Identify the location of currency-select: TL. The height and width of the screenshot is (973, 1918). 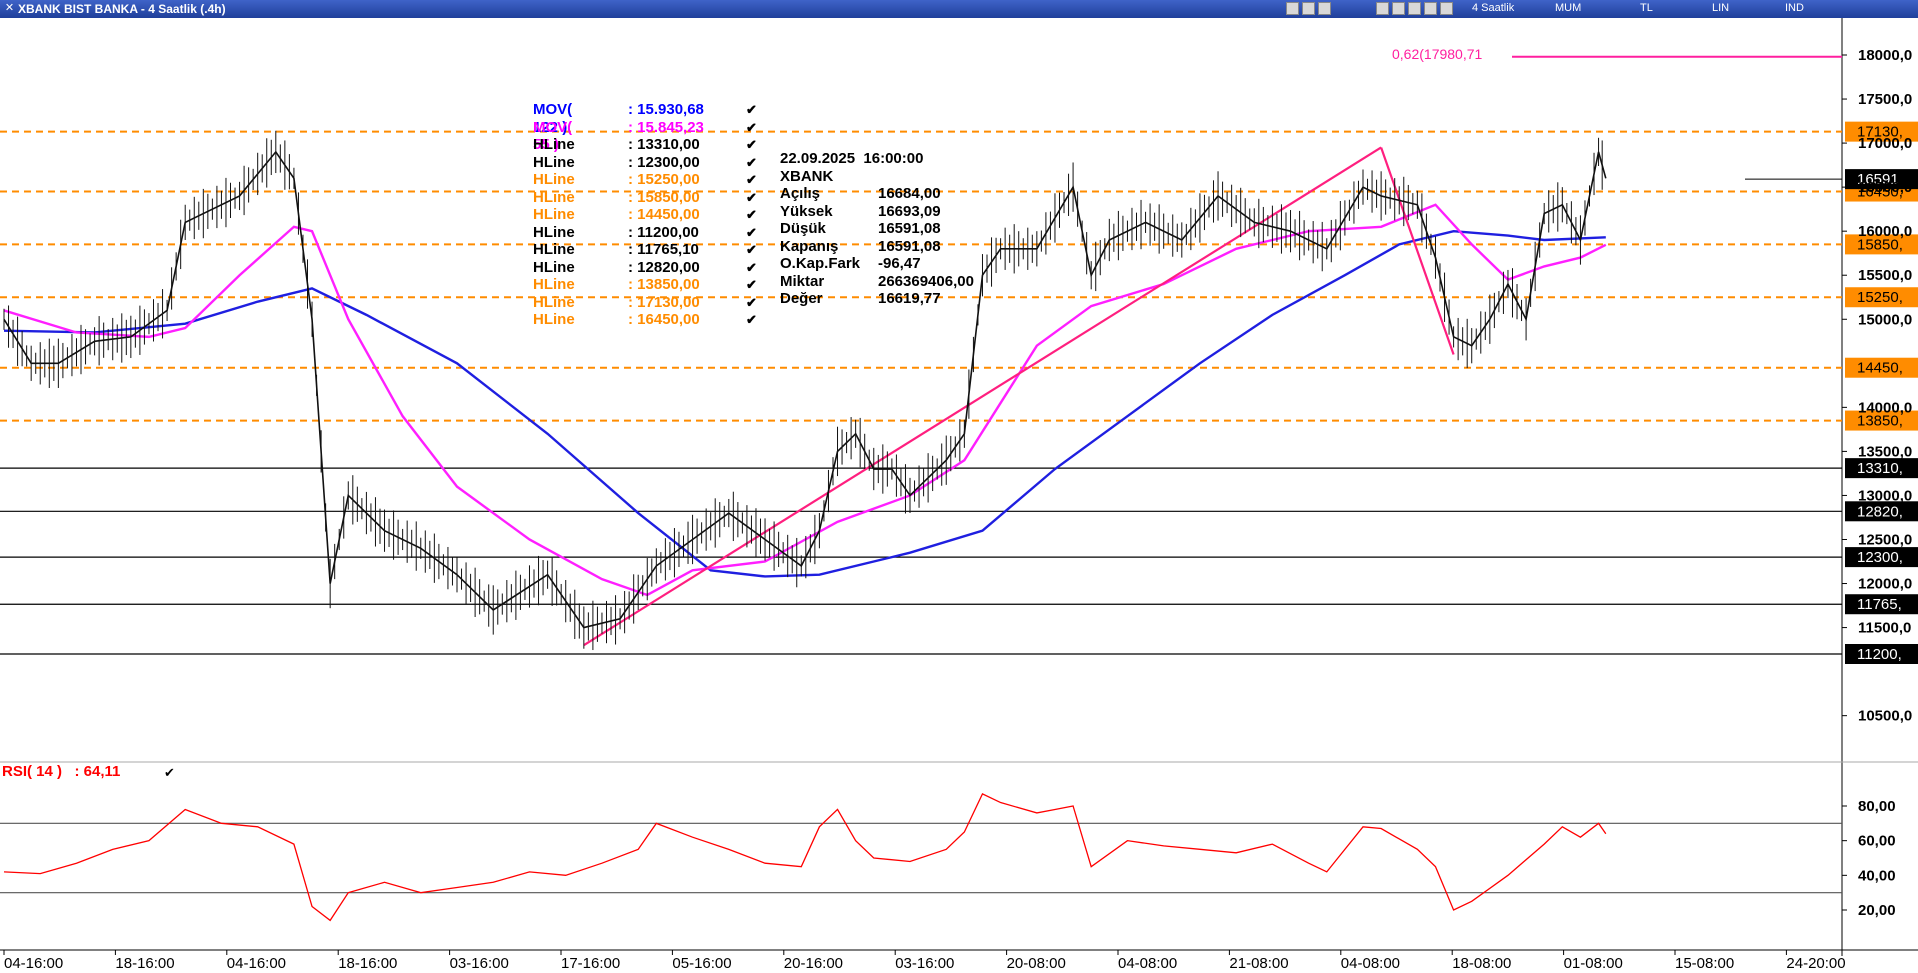
(1646, 8).